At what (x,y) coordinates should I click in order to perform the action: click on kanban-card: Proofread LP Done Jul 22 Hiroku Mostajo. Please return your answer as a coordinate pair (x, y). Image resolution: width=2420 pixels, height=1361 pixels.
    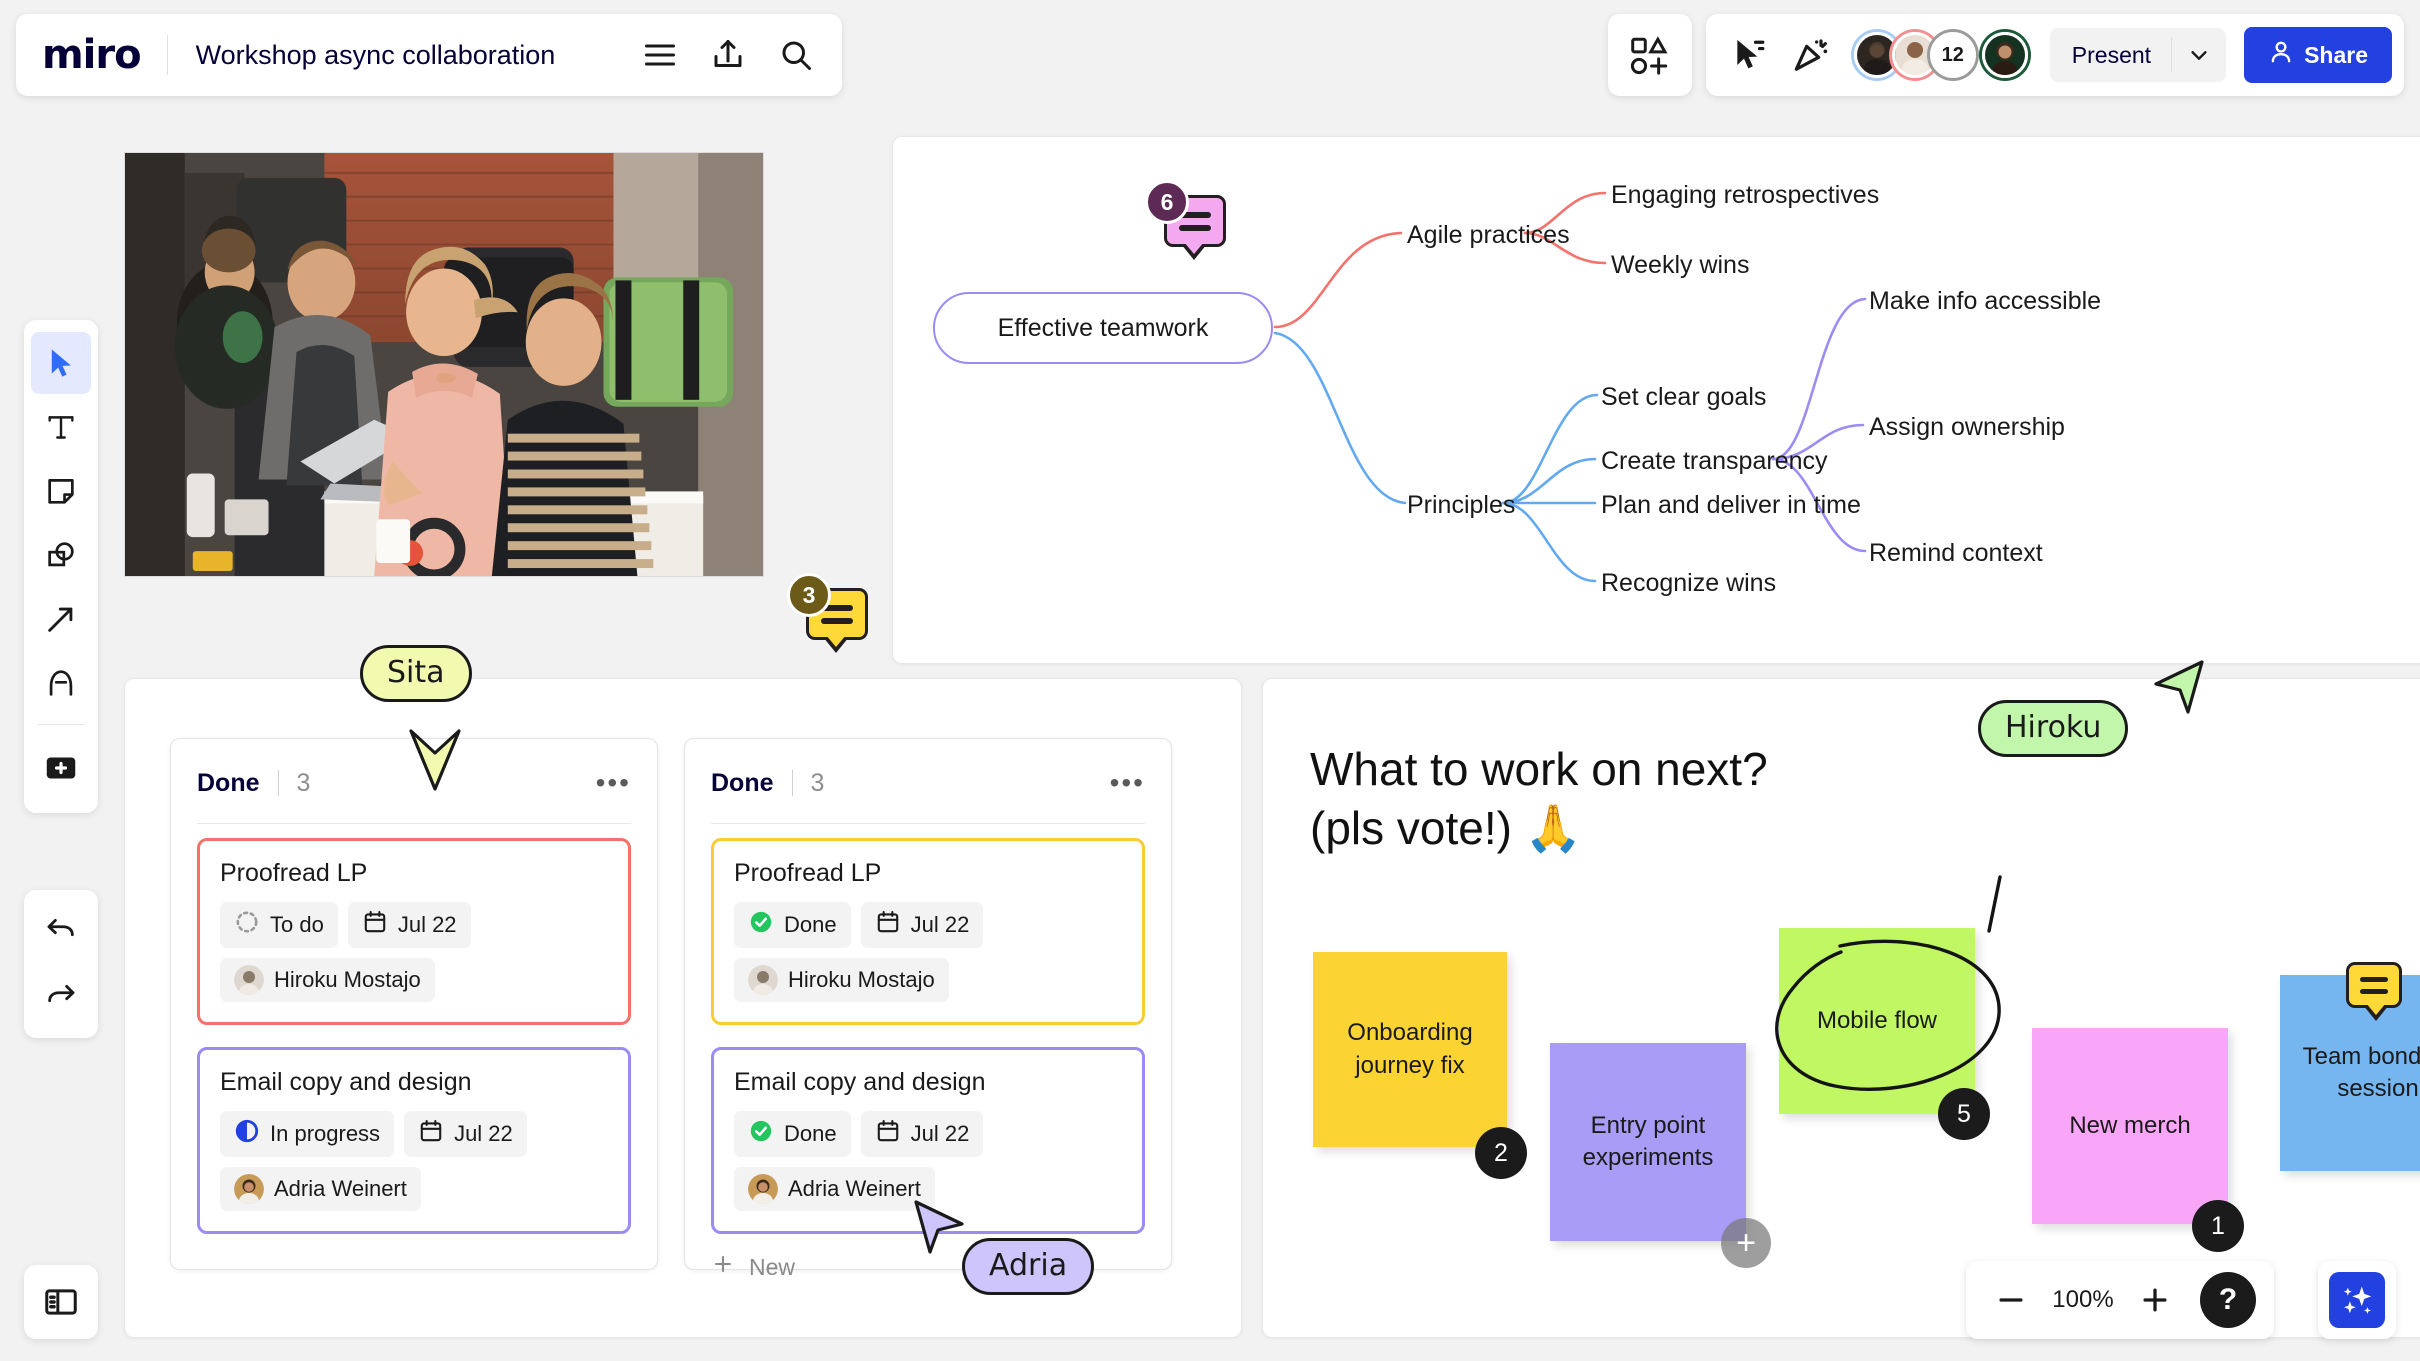
    Looking at the image, I should click on (928, 931).